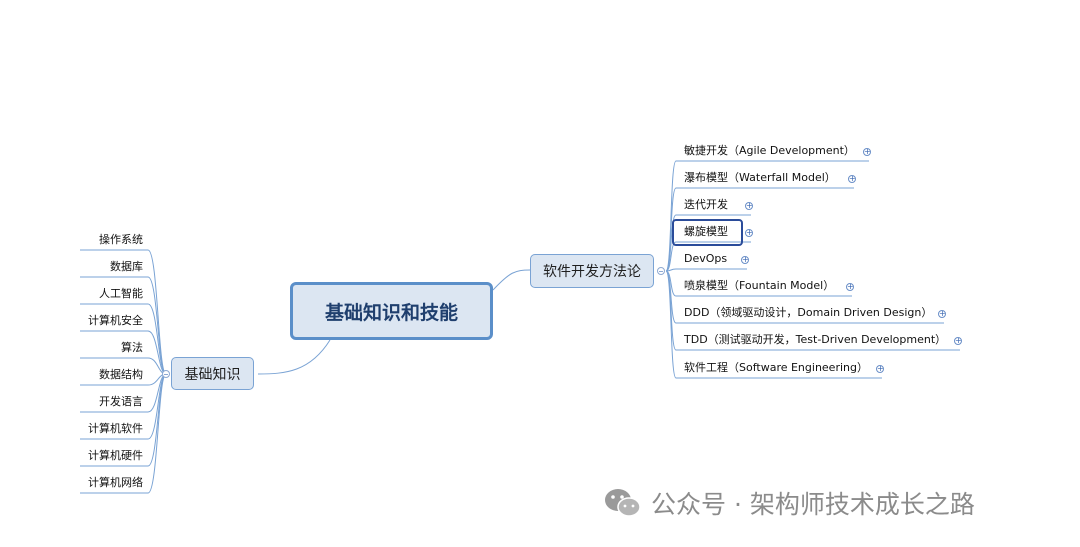 This screenshot has width=1080, height=547. Describe the element at coordinates (707, 232) in the screenshot. I see `selected-node-highlight` at that location.